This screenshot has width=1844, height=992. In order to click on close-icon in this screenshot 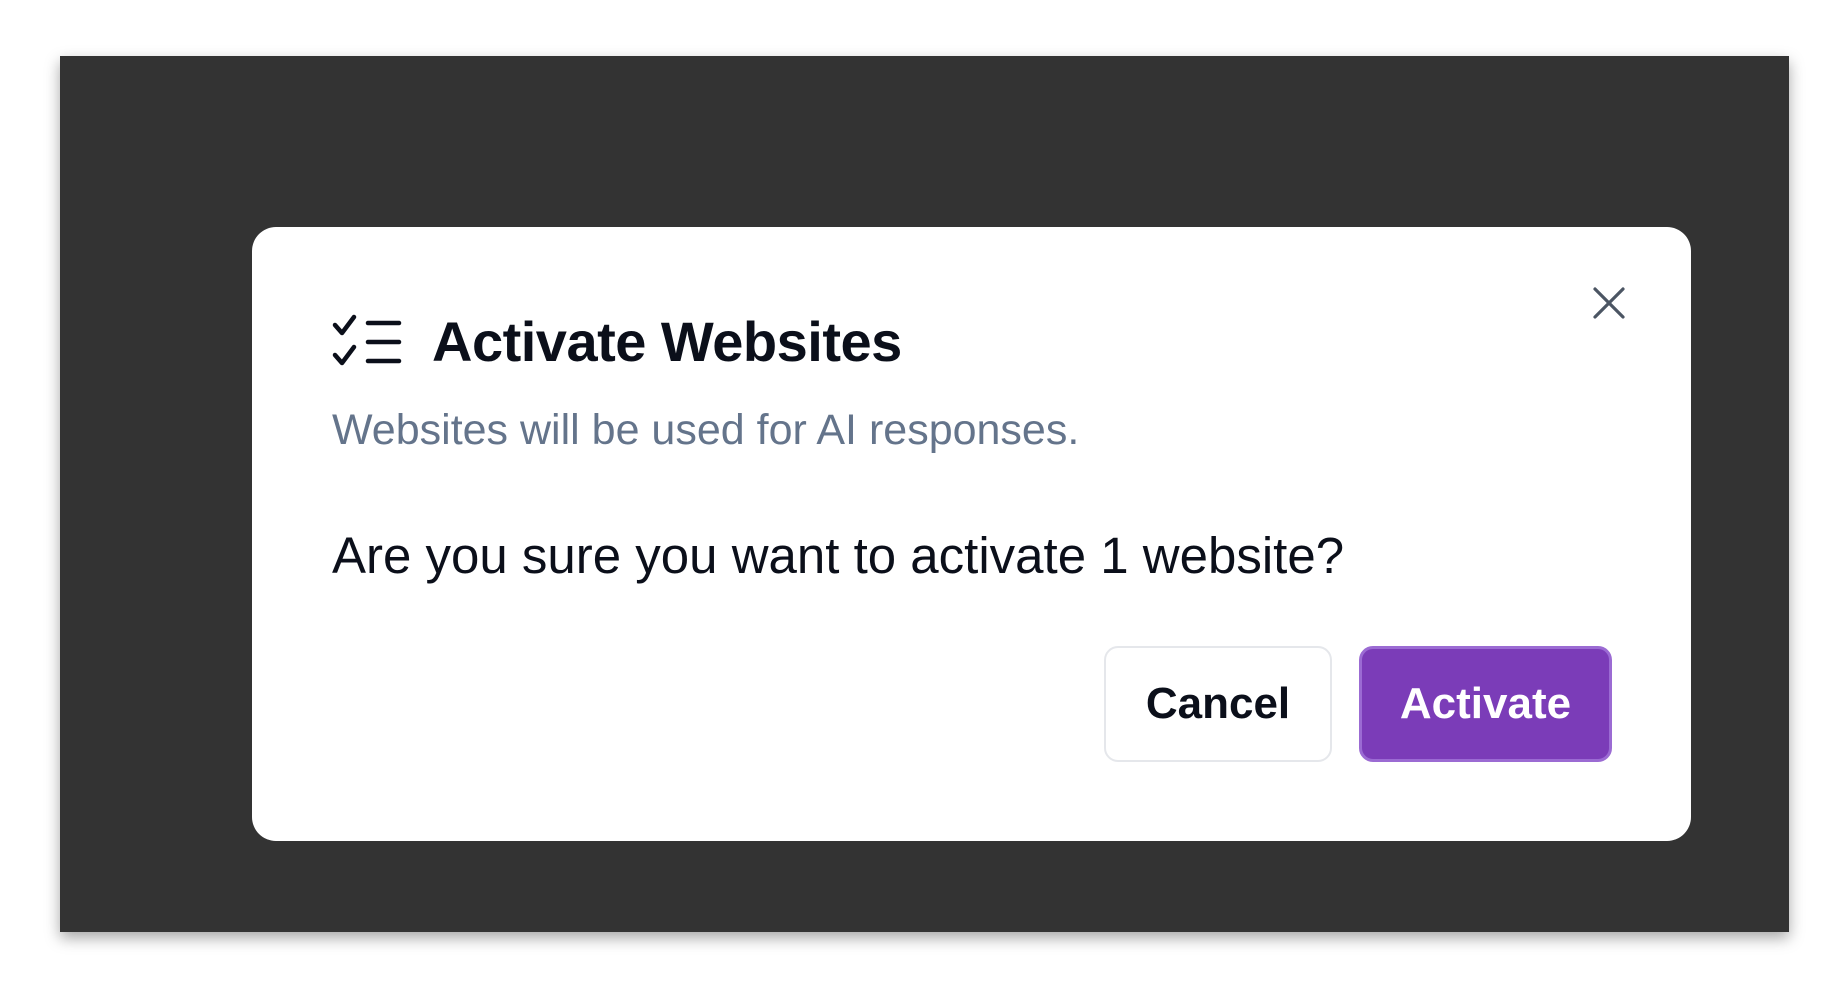, I will do `click(1609, 303)`.